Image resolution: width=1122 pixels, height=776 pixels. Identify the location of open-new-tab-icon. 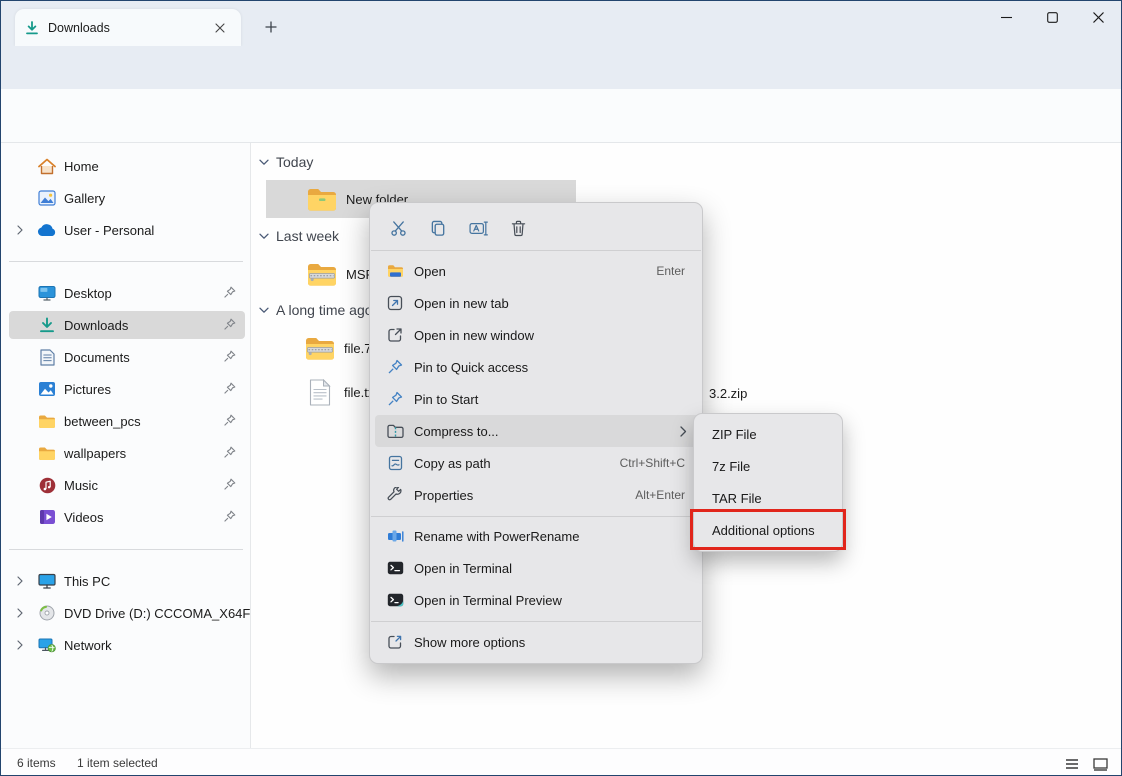
(395, 303).